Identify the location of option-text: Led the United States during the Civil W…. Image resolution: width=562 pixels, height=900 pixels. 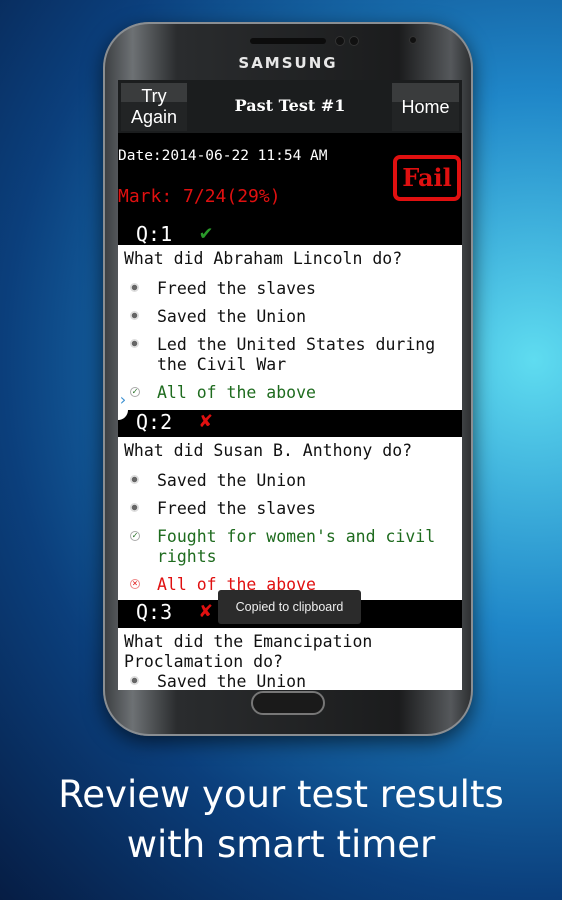
(296, 354).